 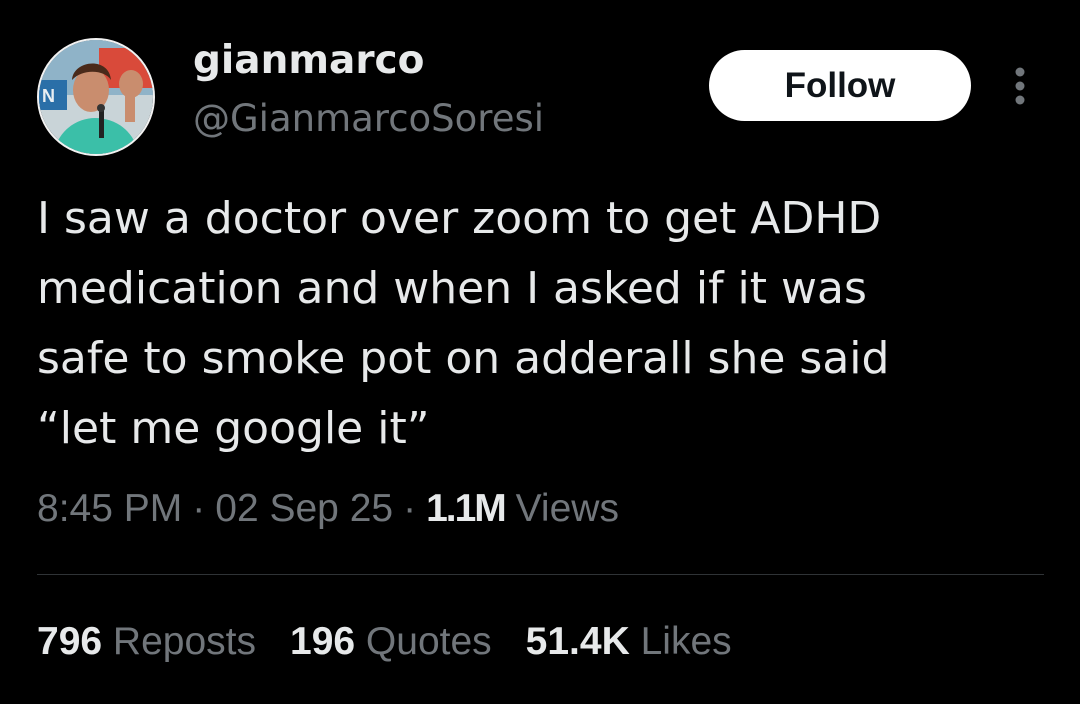 What do you see at coordinates (567, 508) in the screenshot?
I see `views-label: Views` at bounding box center [567, 508].